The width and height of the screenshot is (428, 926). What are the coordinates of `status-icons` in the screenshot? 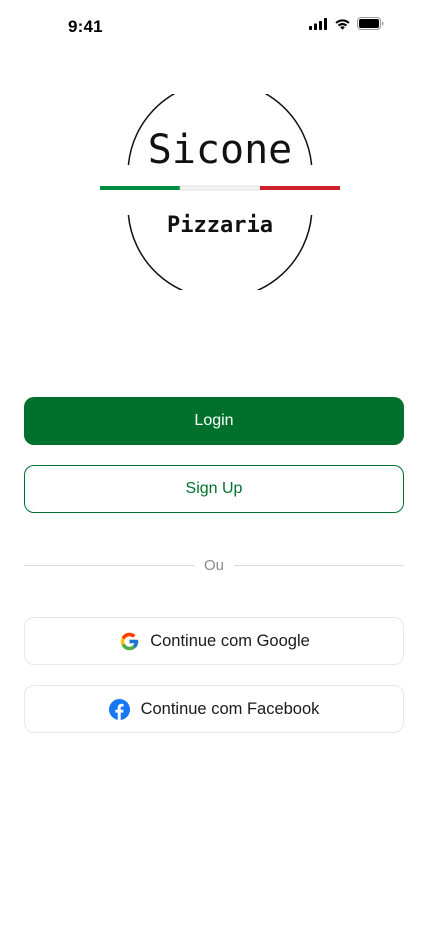 It's located at (346, 26).